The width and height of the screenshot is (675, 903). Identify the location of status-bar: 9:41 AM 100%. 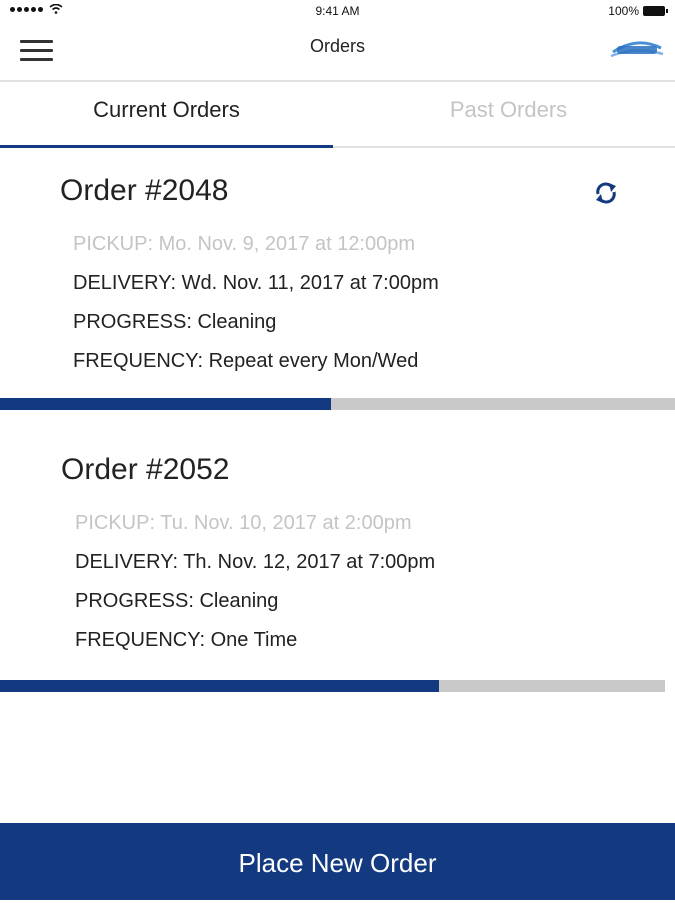
(337, 11).